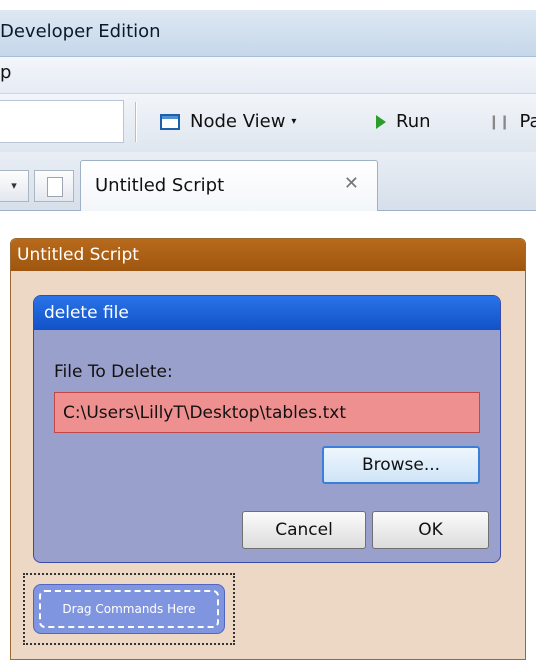 Image resolution: width=536 pixels, height=660 pixels. I want to click on file-path-input, so click(267, 412).